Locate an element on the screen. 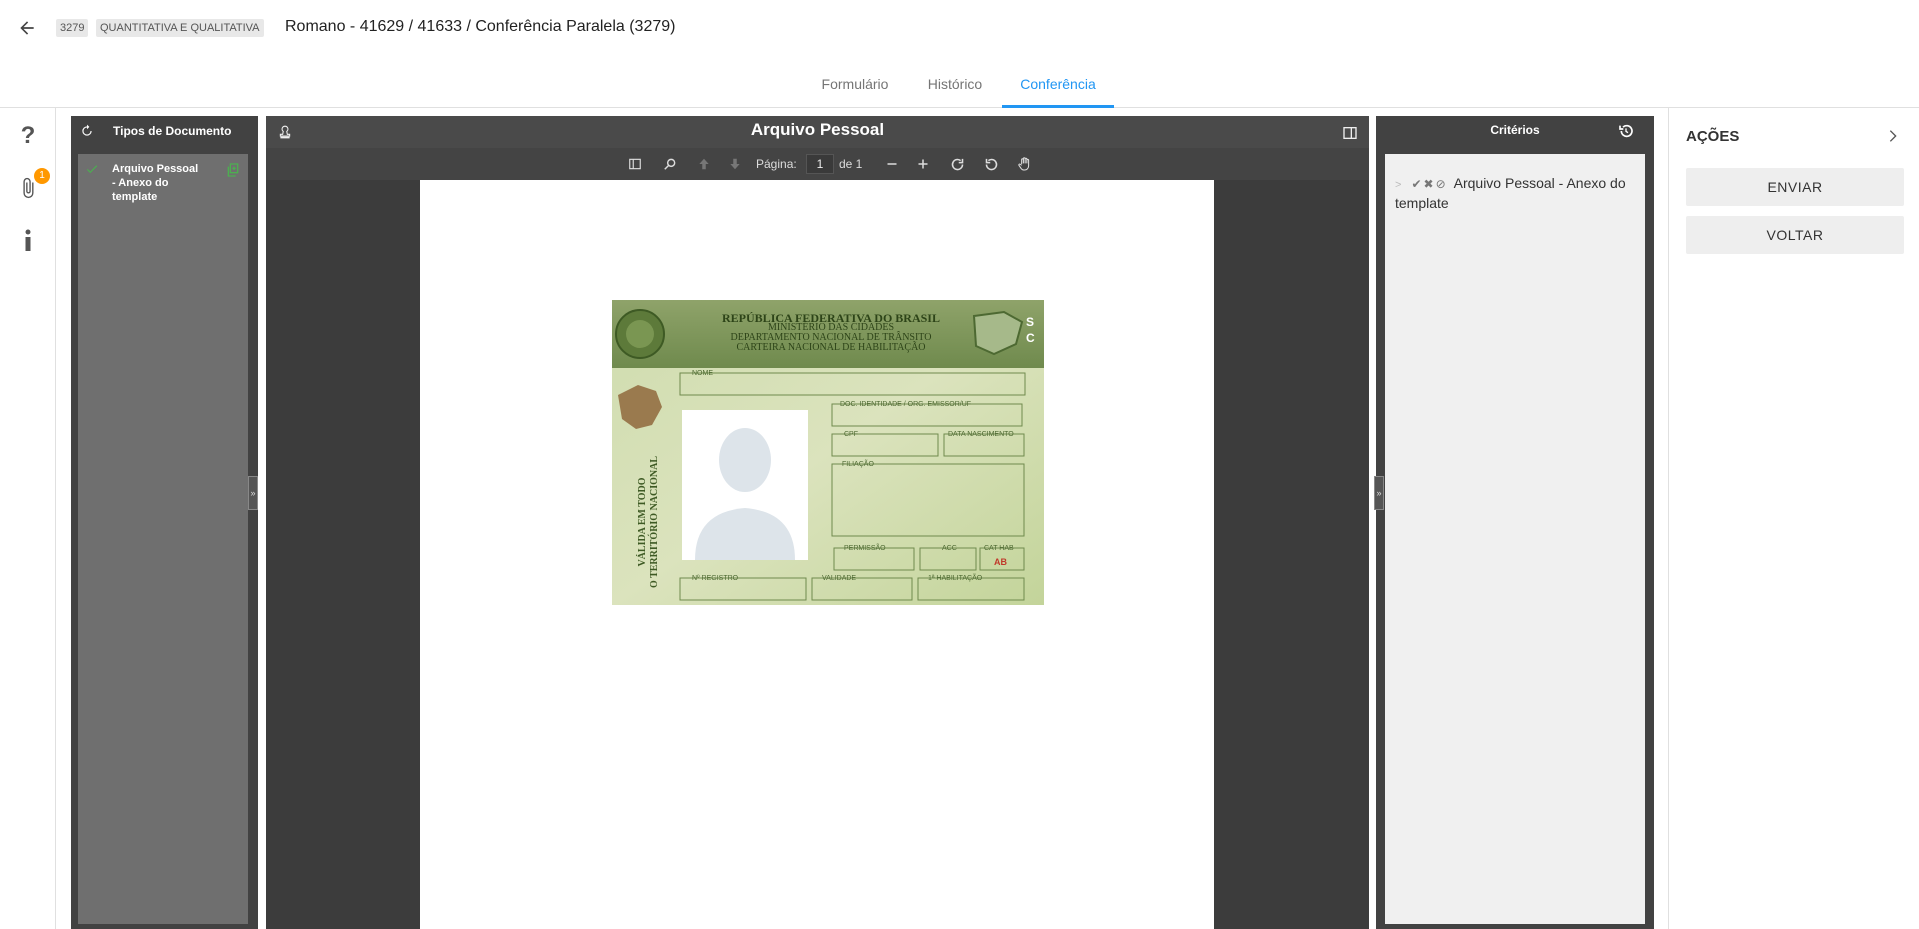  back-button is located at coordinates (27, 28).